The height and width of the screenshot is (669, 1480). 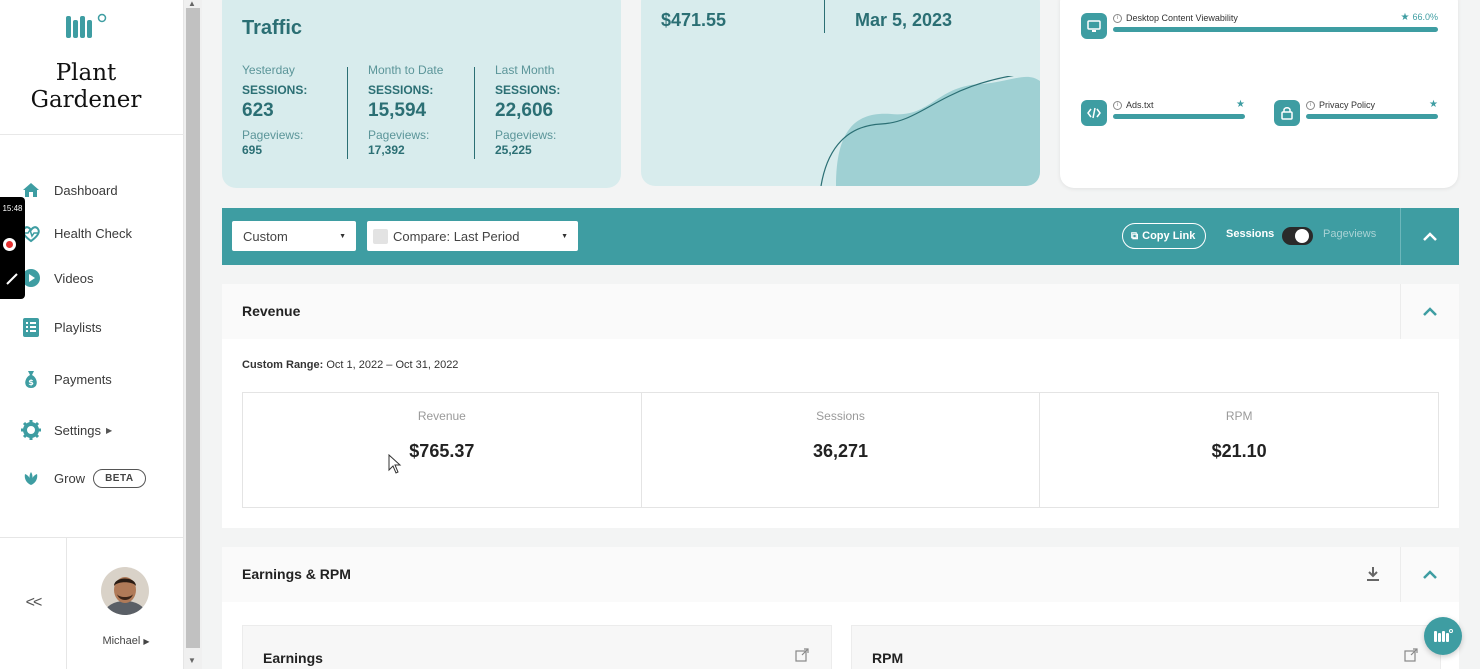 What do you see at coordinates (1275, 18) in the screenshot?
I see `health-item-title: i Desktop Content Viewability` at bounding box center [1275, 18].